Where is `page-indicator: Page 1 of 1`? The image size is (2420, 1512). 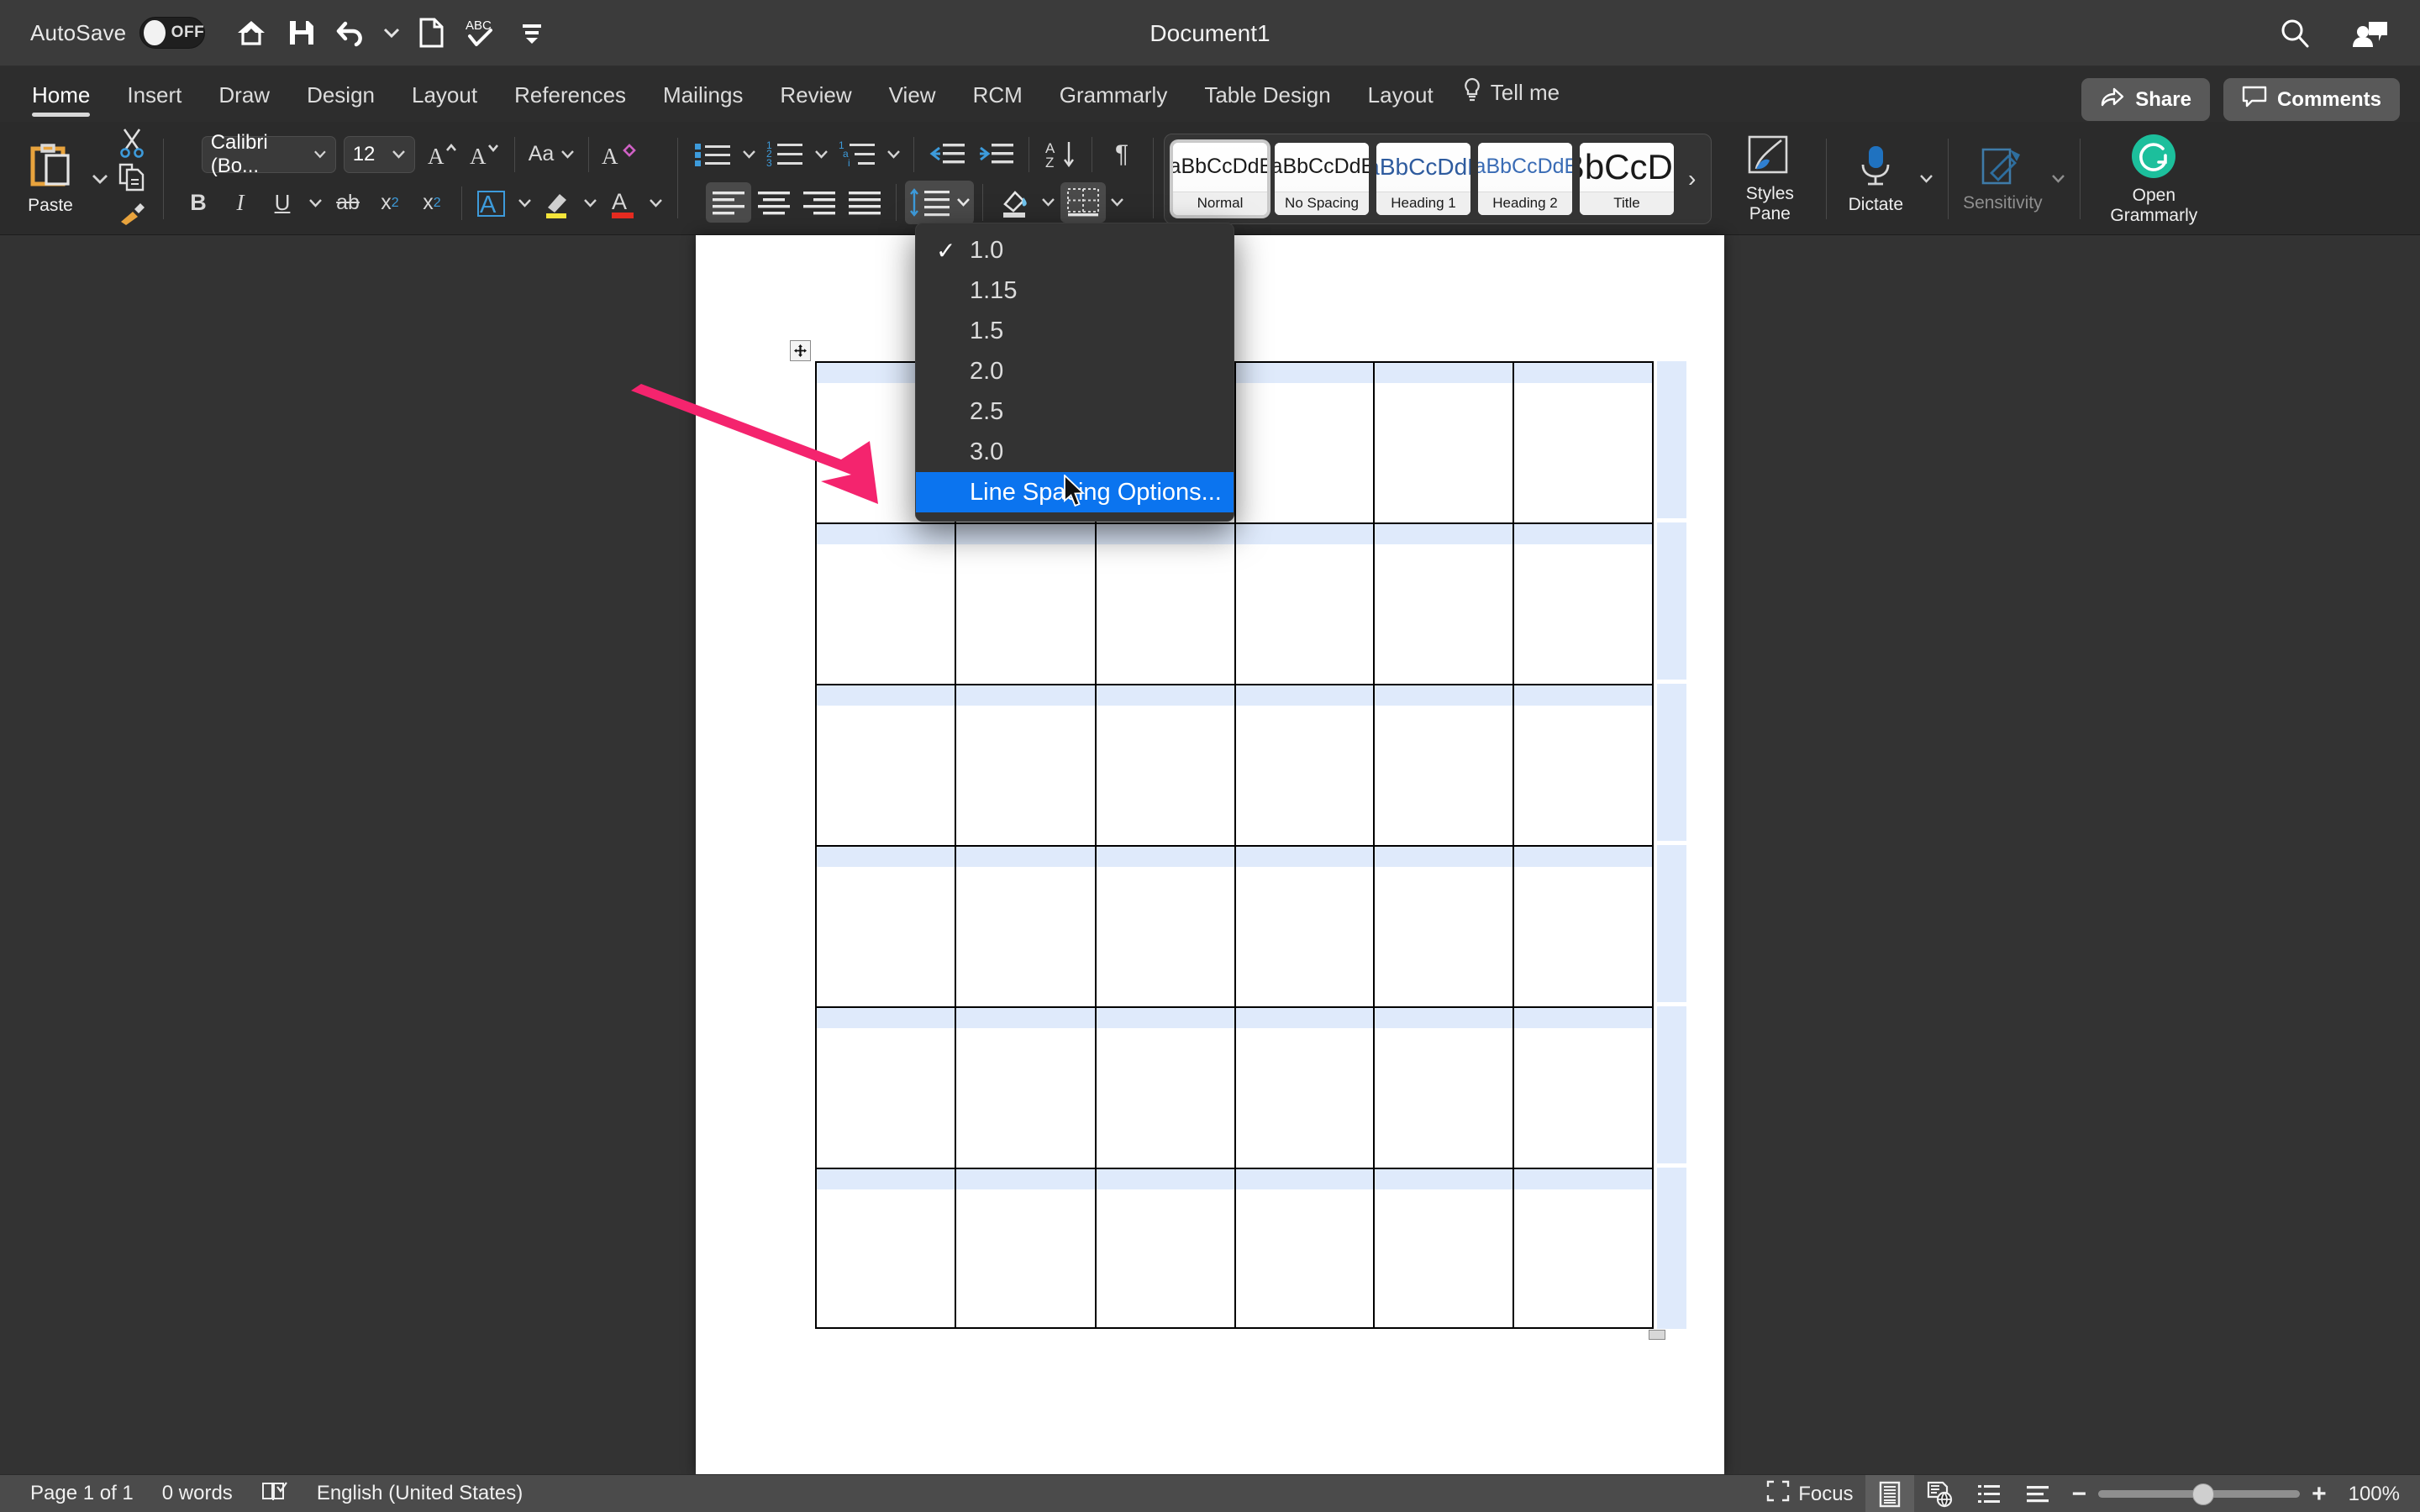
page-indicator: Page 1 of 1 is located at coordinates (82, 1493).